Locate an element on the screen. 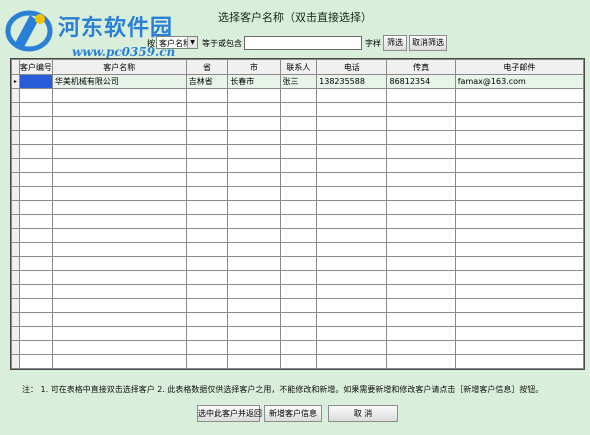 Image resolution: width=590 pixels, height=435 pixels. table-cell: 吉林省 is located at coordinates (207, 81).